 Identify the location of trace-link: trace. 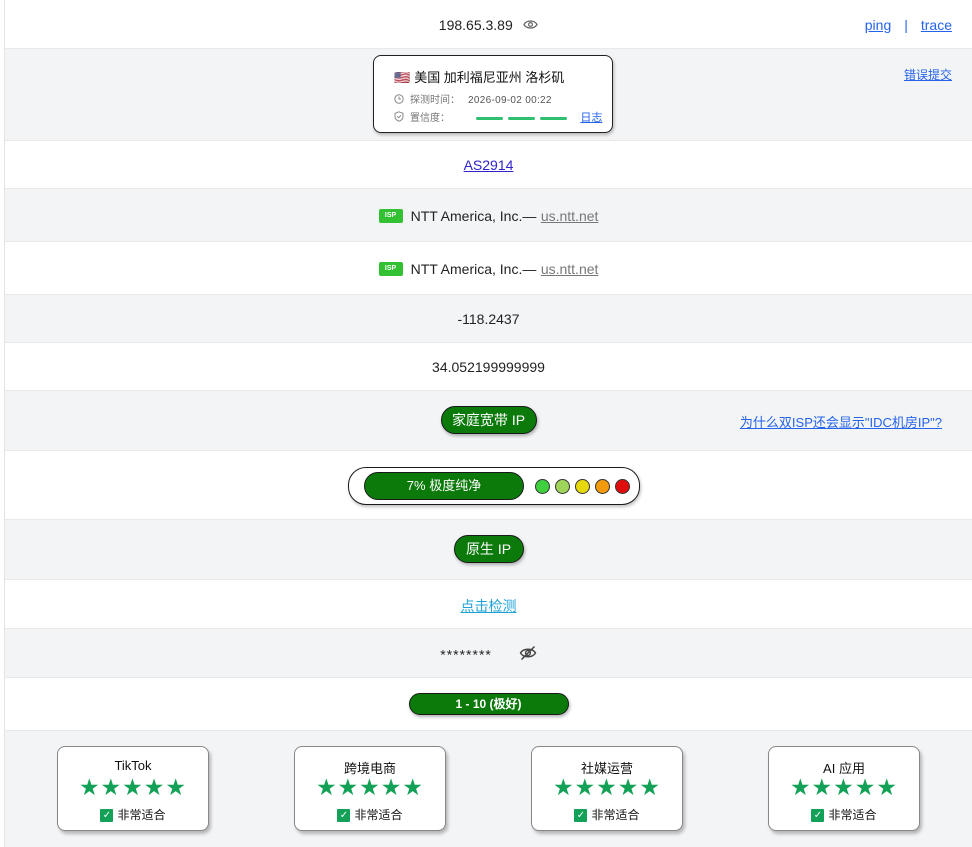
(936, 25).